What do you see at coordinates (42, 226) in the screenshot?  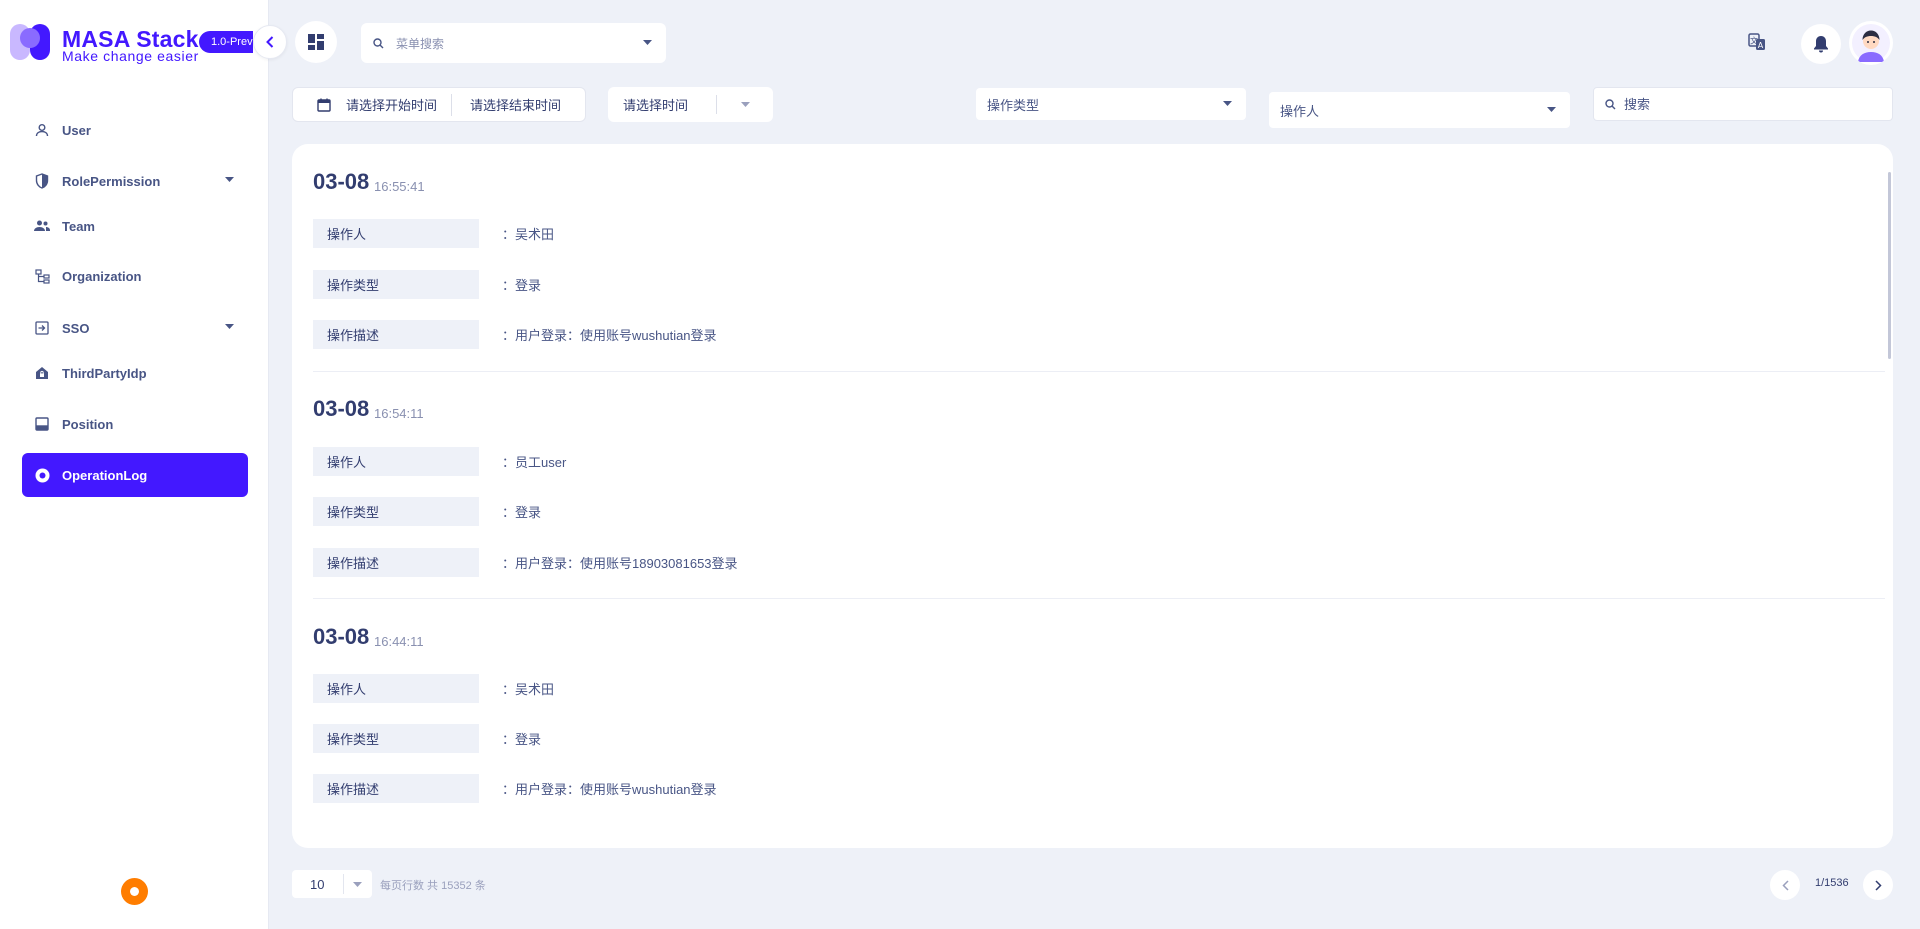 I see `team-icon` at bounding box center [42, 226].